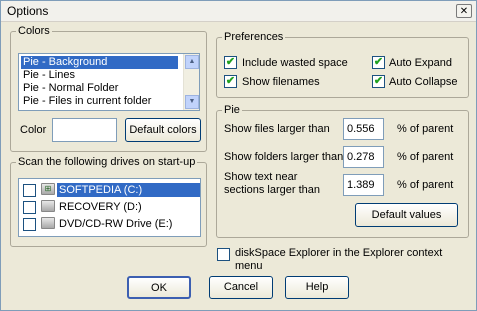 The image size is (477, 311). Describe the element at coordinates (48, 75) in the screenshot. I see `list-item: Pie - Lines` at that location.